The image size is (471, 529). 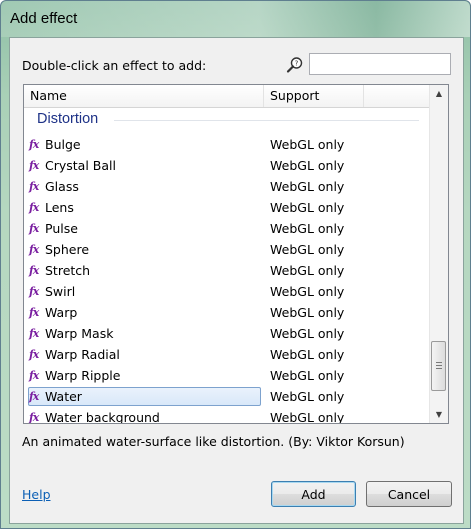 What do you see at coordinates (67, 249) in the screenshot?
I see `effect-name: Sphere` at bounding box center [67, 249].